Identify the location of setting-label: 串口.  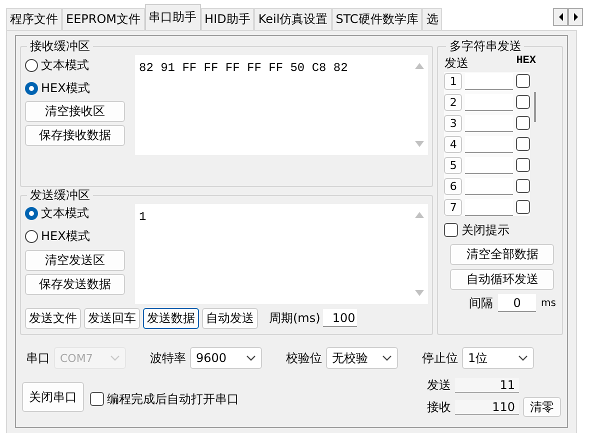
(38, 358).